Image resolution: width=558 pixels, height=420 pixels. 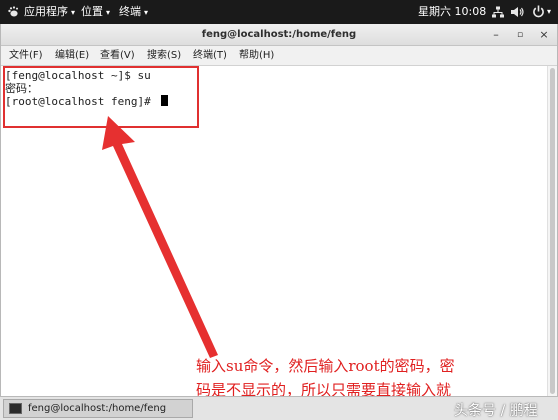 I want to click on menu-file: 文件(F), so click(x=26, y=56).